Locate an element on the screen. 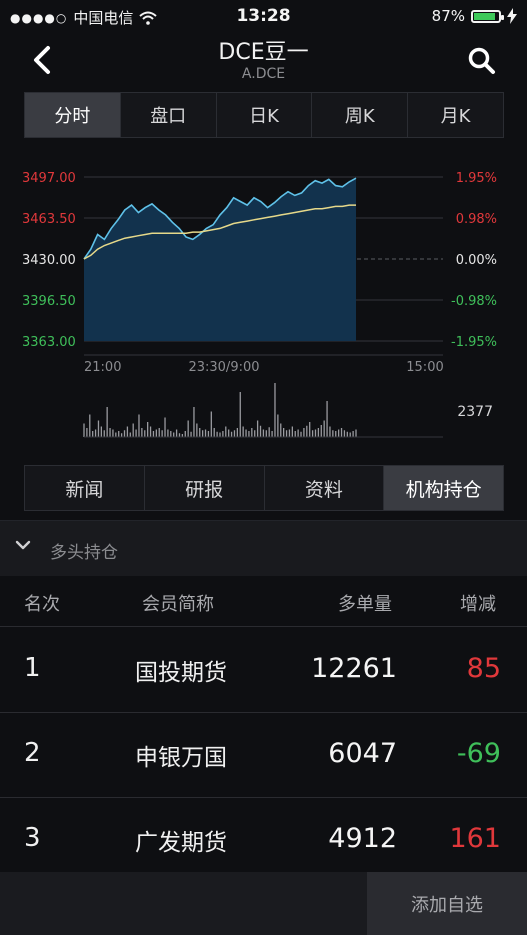 Image resolution: width=527 pixels, height=935 pixels. long-positions-section: 多头持仓 is located at coordinates (263, 548).